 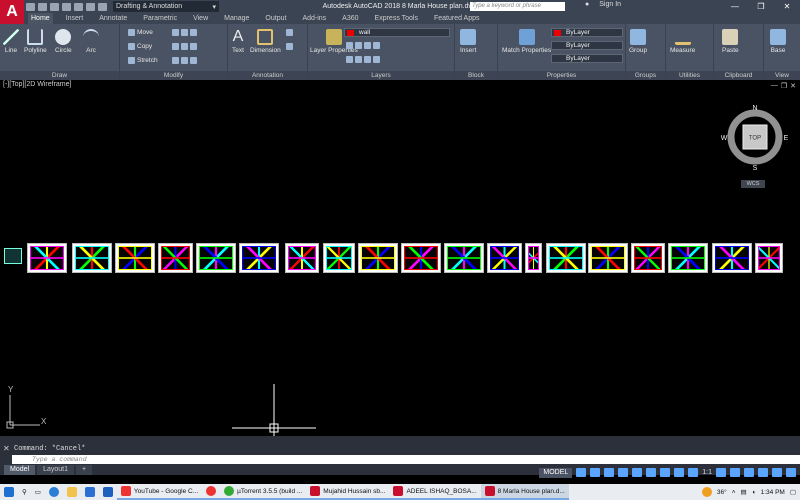 What do you see at coordinates (761, 6) in the screenshot?
I see `maximize-button: ❐` at bounding box center [761, 6].